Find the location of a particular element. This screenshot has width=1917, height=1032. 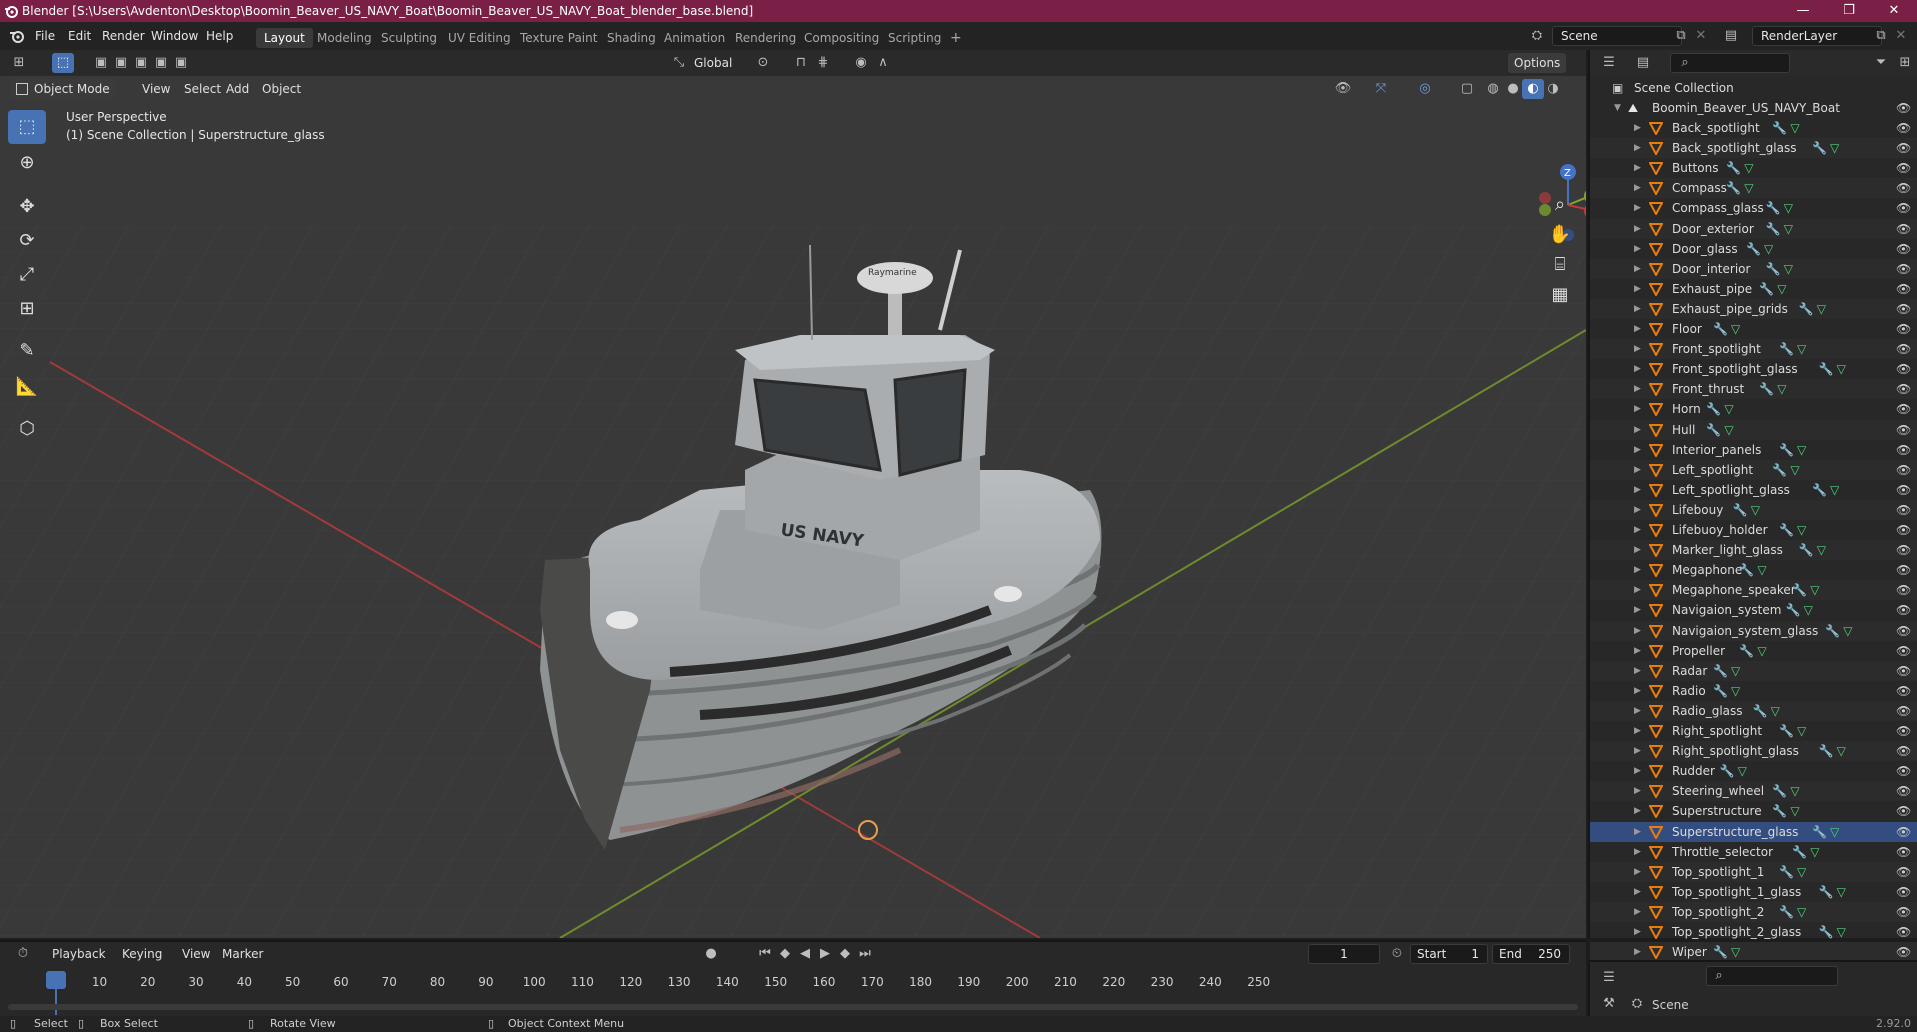

menu-help: Help is located at coordinates (219, 36).